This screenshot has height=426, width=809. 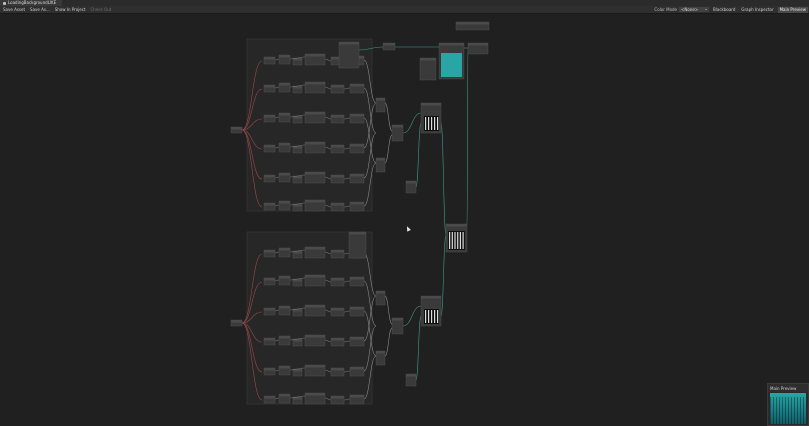 I want to click on save-asset-button: Save Asset, so click(x=14, y=10).